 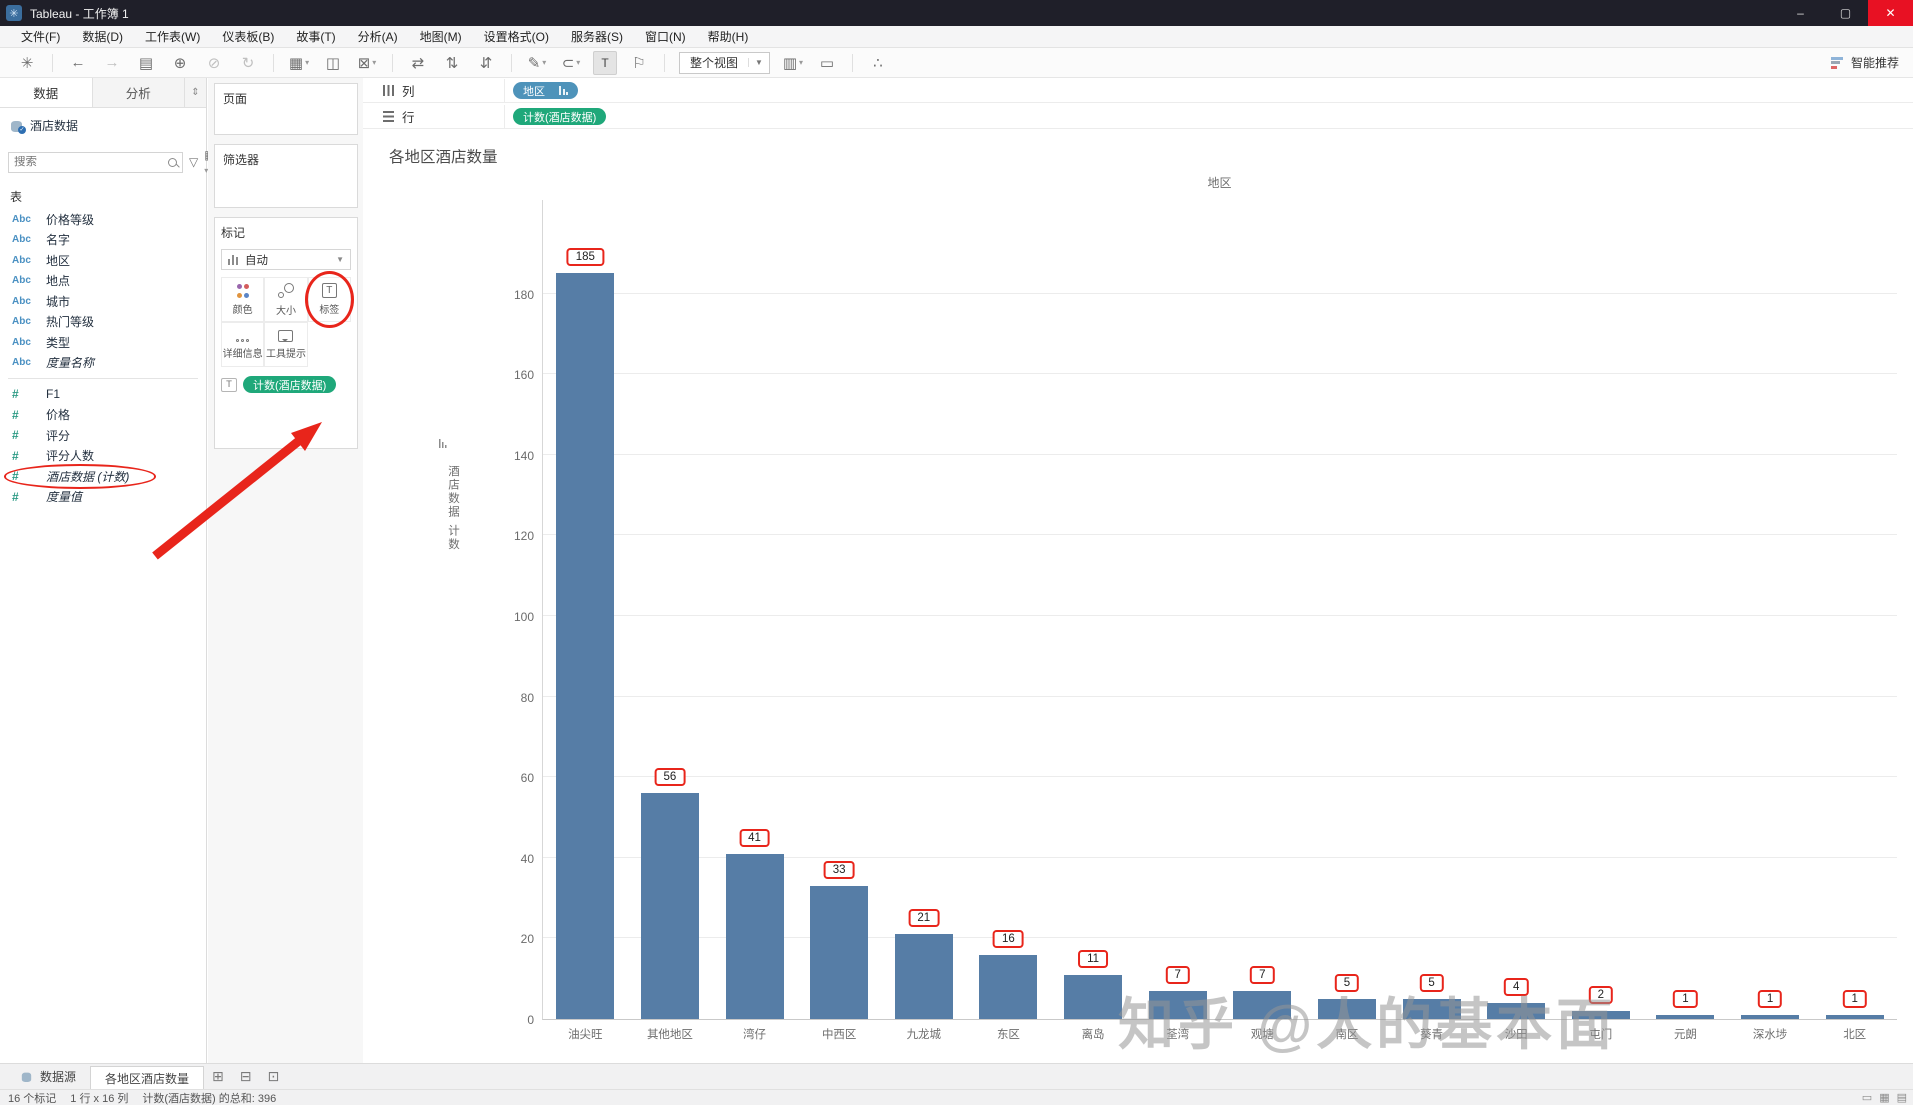 I want to click on filmstrip-icon: ▭, so click(x=1867, y=1097).